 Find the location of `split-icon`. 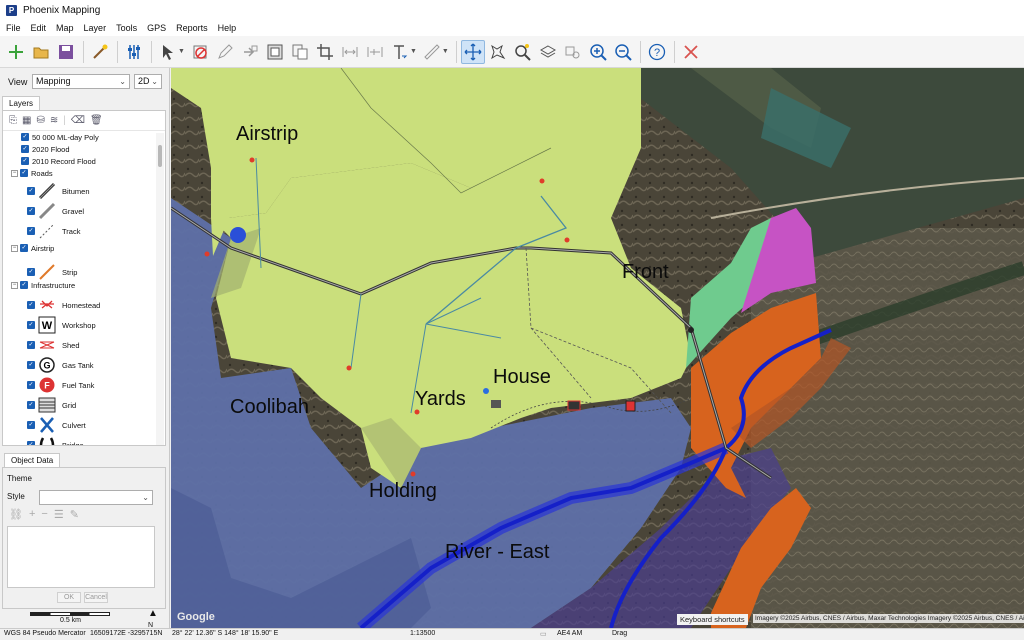

split-icon is located at coordinates (375, 52).